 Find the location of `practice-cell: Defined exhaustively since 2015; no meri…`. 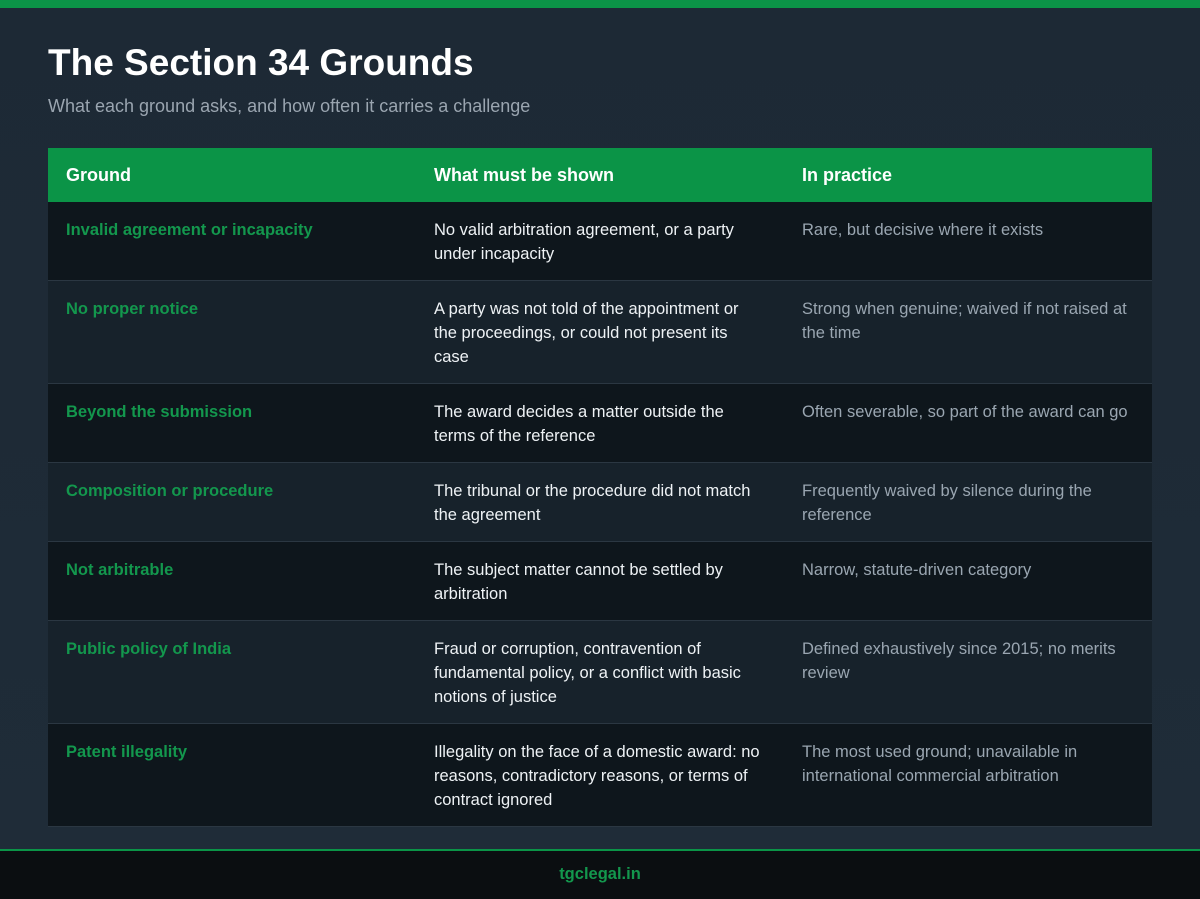

practice-cell: Defined exhaustively since 2015; no meri… is located at coordinates (968, 672).